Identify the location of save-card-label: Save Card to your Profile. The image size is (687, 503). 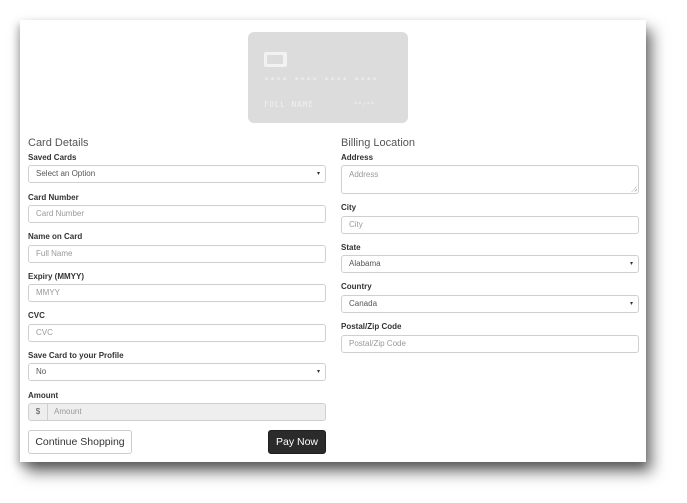
(76, 355).